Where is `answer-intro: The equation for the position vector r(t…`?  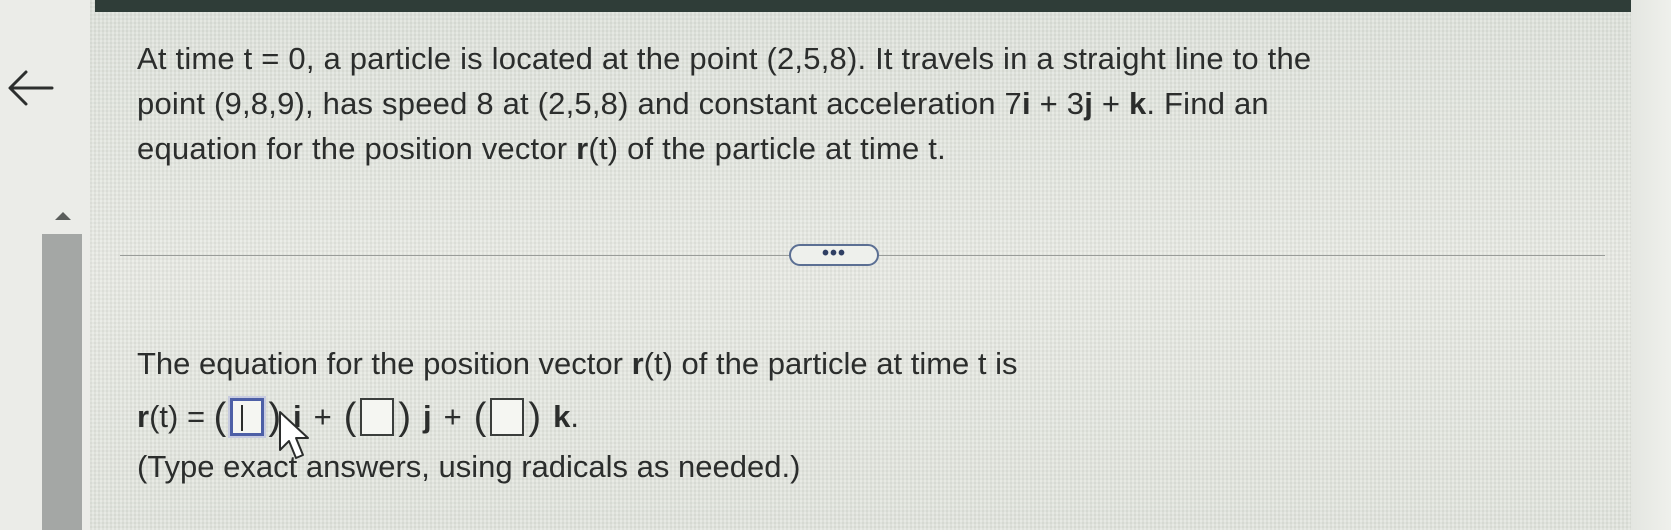
answer-intro: The equation for the position vector r(t… is located at coordinates (577, 364).